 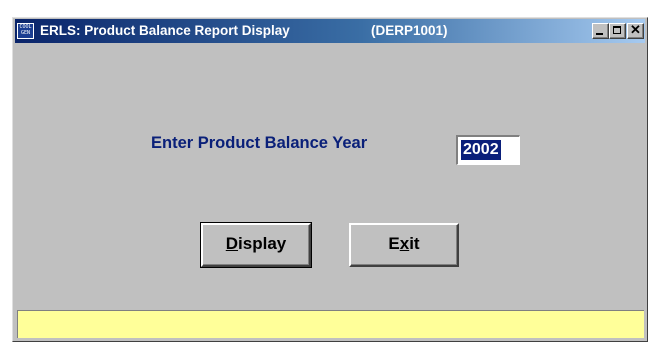 I want to click on display-button: Display, so click(x=256, y=245).